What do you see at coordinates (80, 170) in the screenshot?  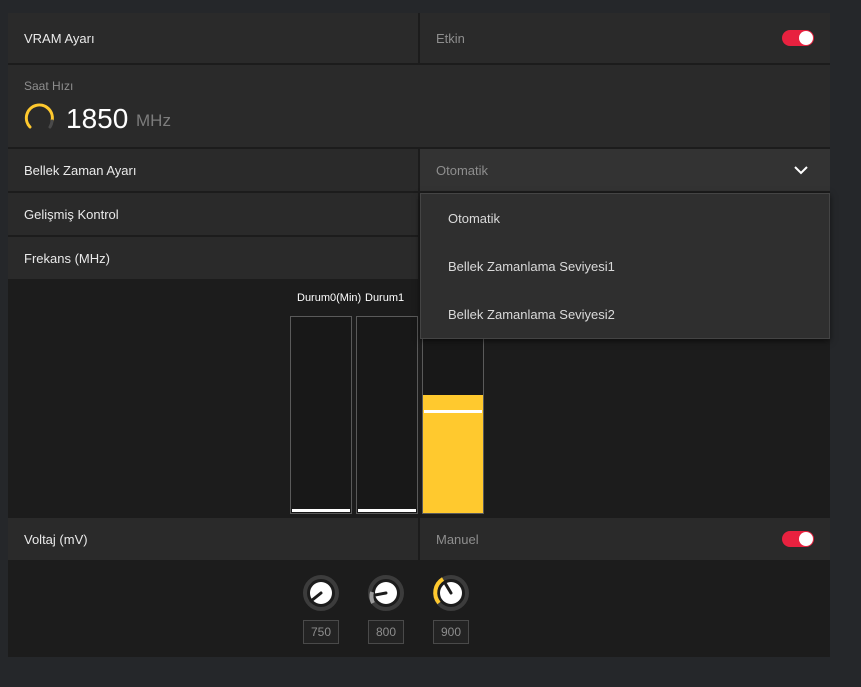 I see `memory-timing-label: Bellek Zaman Ayarı` at bounding box center [80, 170].